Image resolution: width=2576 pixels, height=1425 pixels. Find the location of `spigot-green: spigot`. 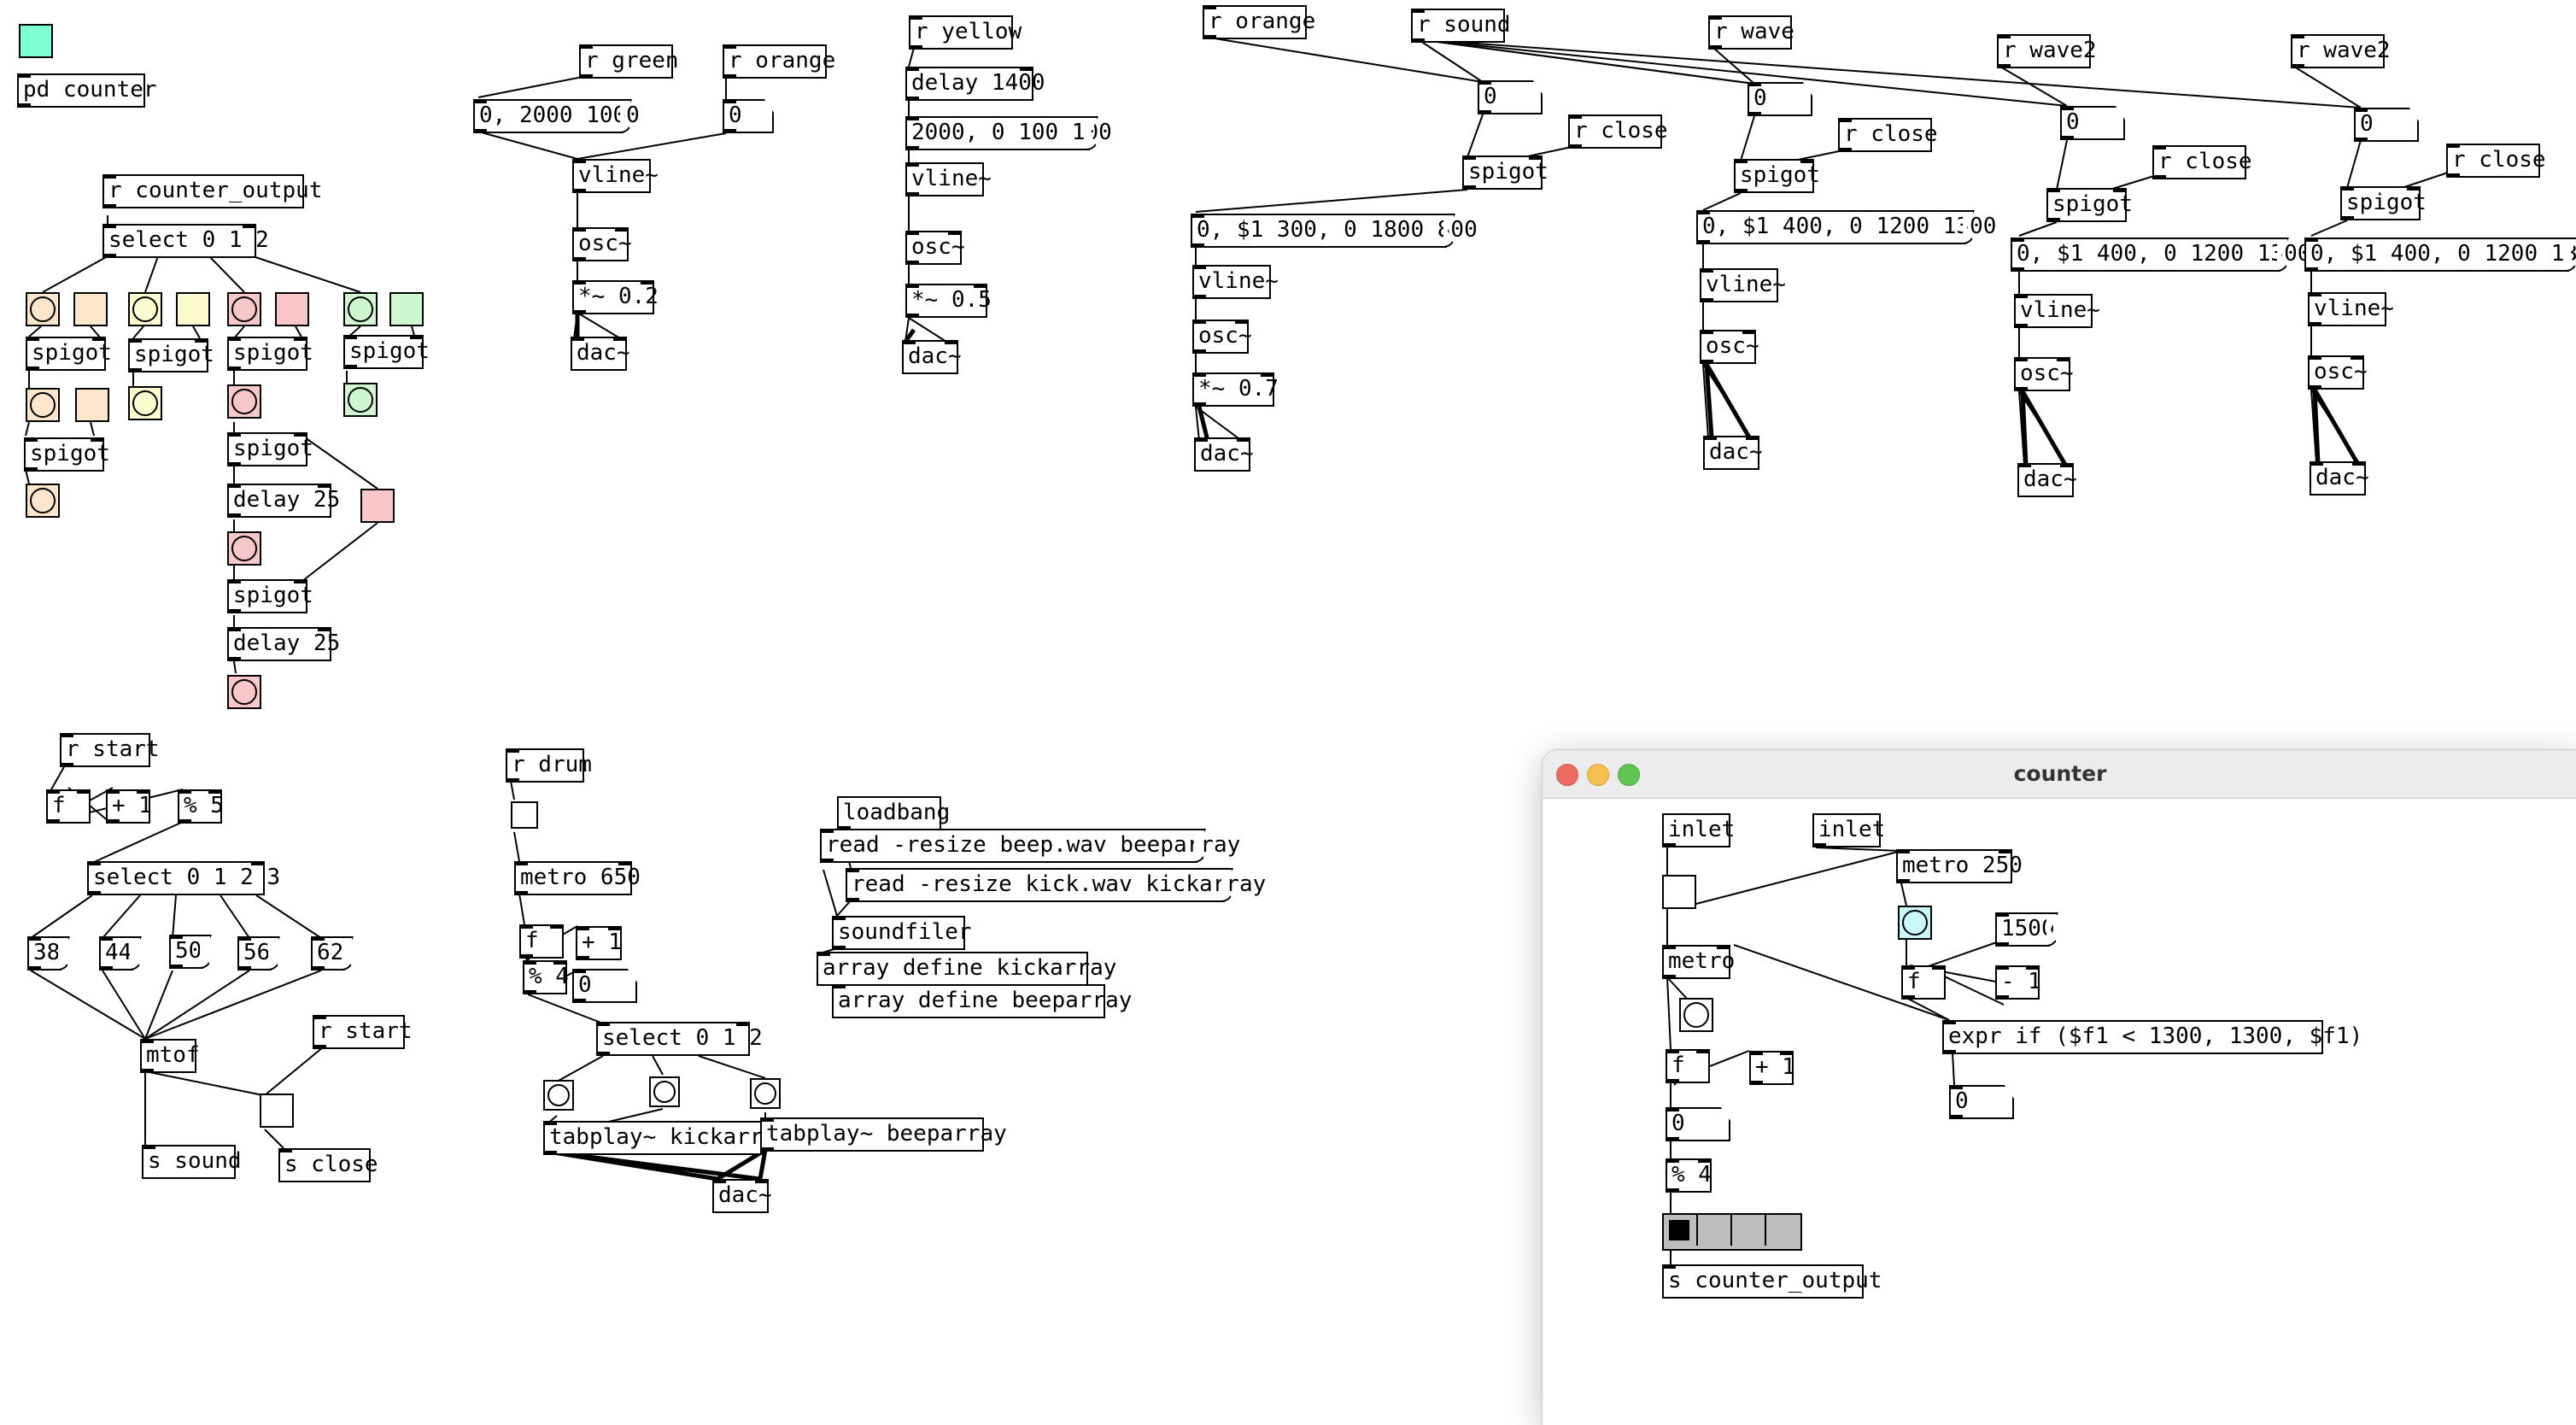

spigot-green: spigot is located at coordinates (386, 352).